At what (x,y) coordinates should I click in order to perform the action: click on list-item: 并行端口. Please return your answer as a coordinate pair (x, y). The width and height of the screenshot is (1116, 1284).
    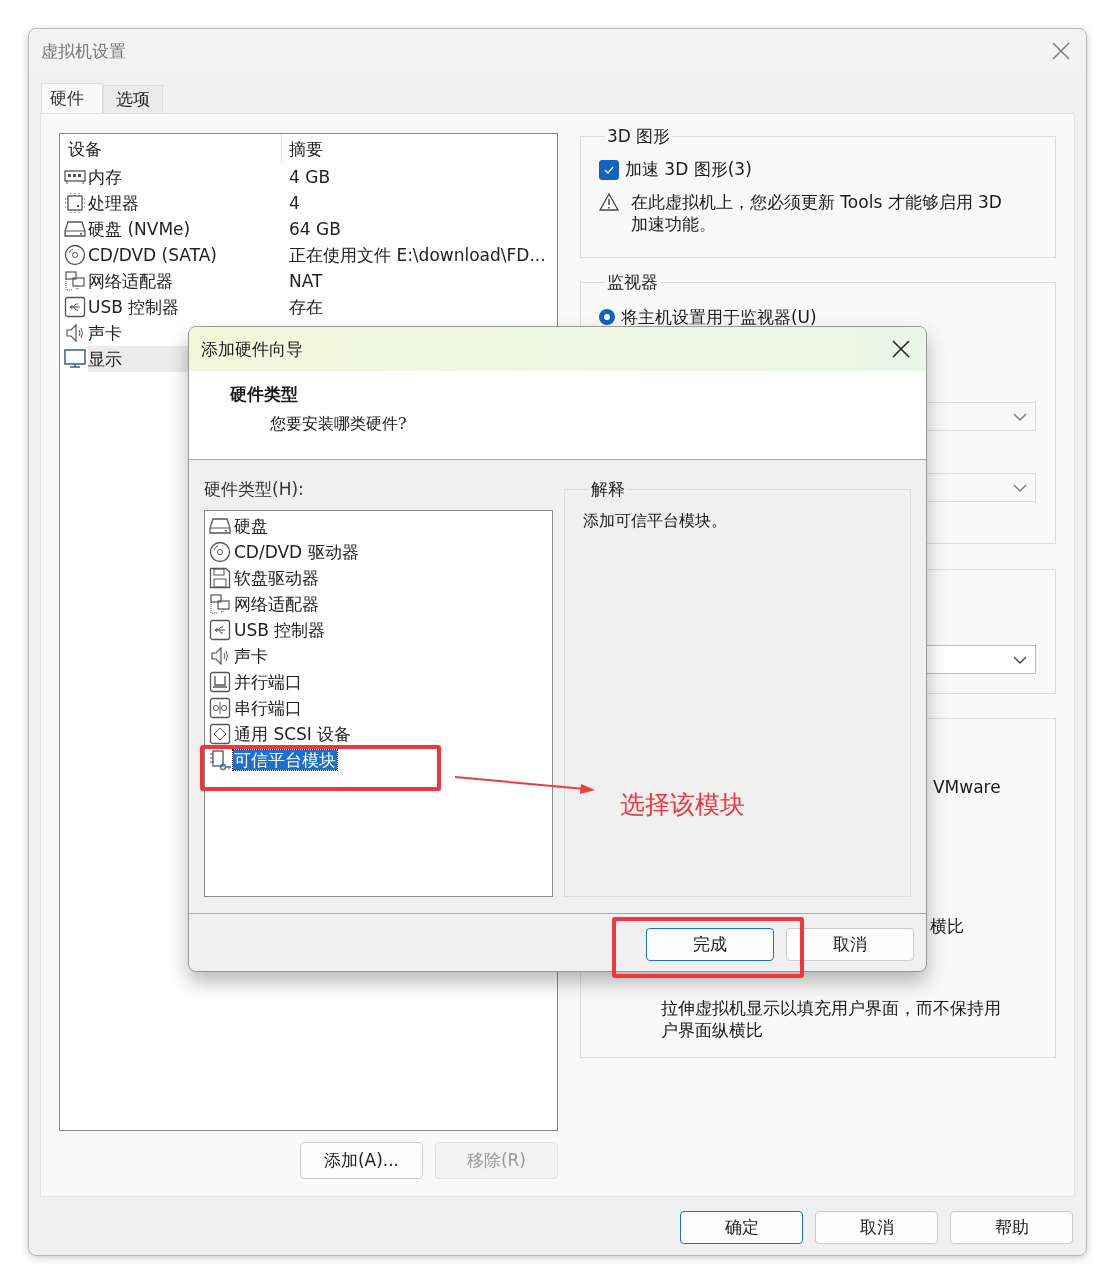
    Looking at the image, I should click on (268, 682).